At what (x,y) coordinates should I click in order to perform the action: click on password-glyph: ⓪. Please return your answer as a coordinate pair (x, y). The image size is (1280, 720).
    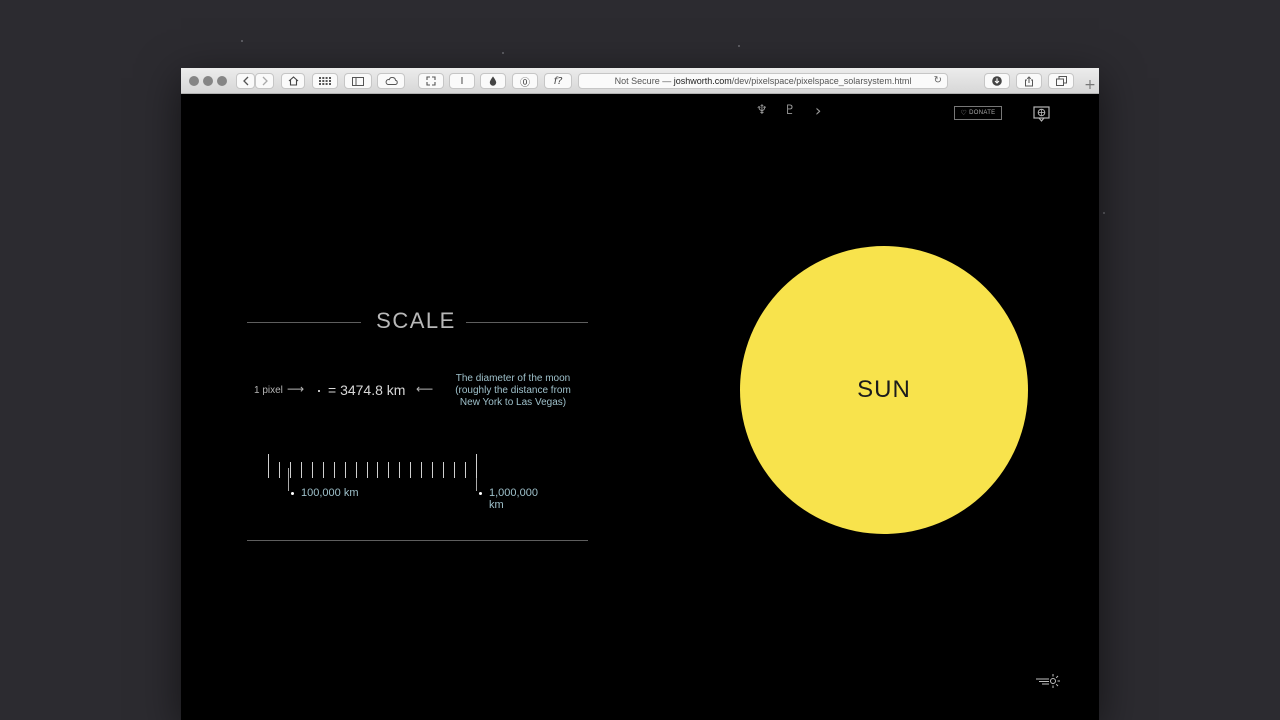
    Looking at the image, I should click on (525, 83).